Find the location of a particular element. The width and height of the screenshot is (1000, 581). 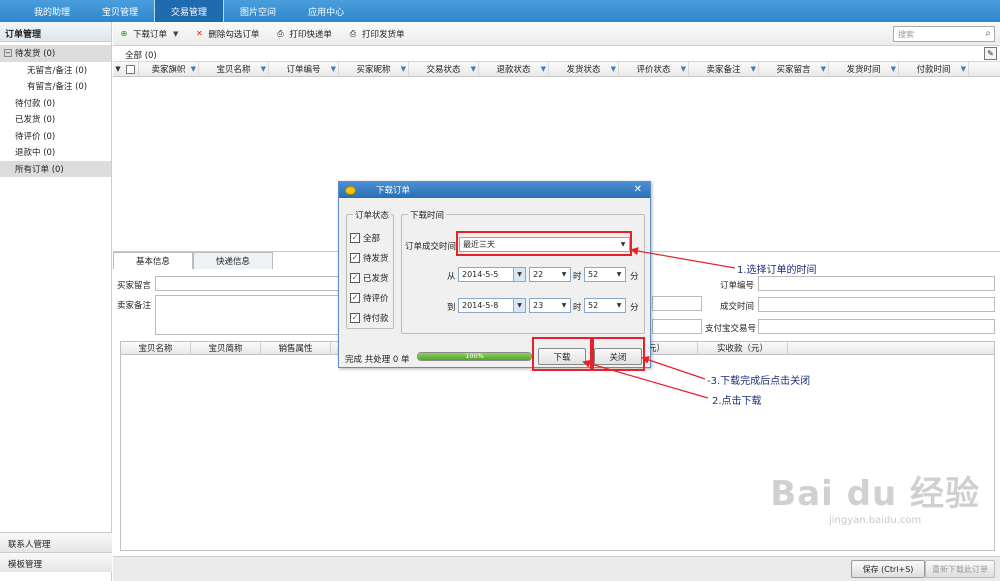

search-input: 搜索 ⌕ is located at coordinates (944, 34).